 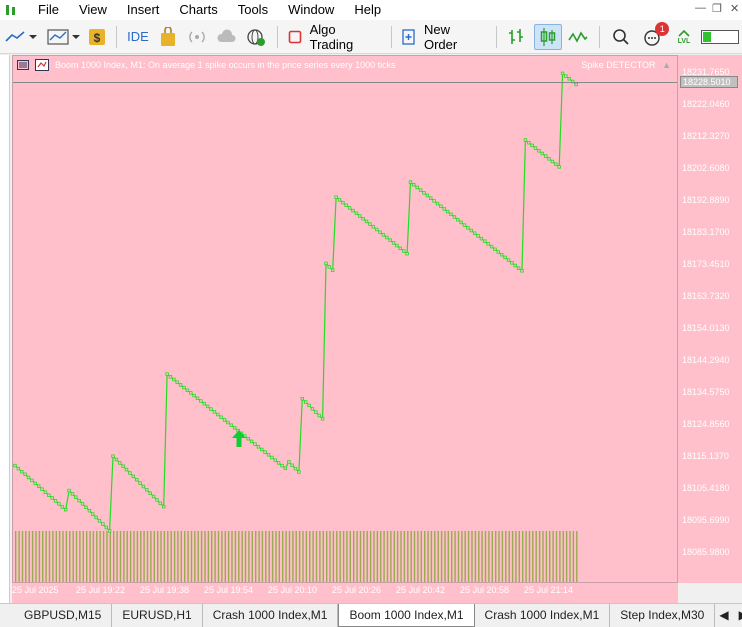 What do you see at coordinates (198, 10) in the screenshot?
I see `menu-charts: Charts` at bounding box center [198, 10].